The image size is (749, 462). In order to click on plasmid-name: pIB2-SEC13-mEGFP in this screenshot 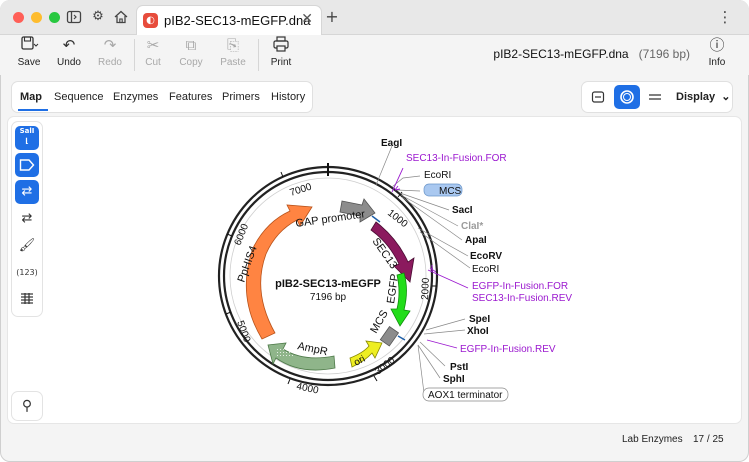, I will do `click(328, 284)`.